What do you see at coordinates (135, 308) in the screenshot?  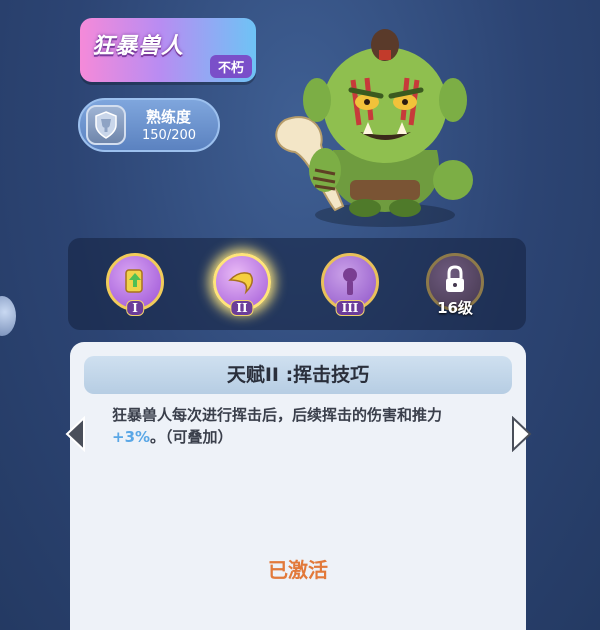 I see `talent-1-numeral: I` at bounding box center [135, 308].